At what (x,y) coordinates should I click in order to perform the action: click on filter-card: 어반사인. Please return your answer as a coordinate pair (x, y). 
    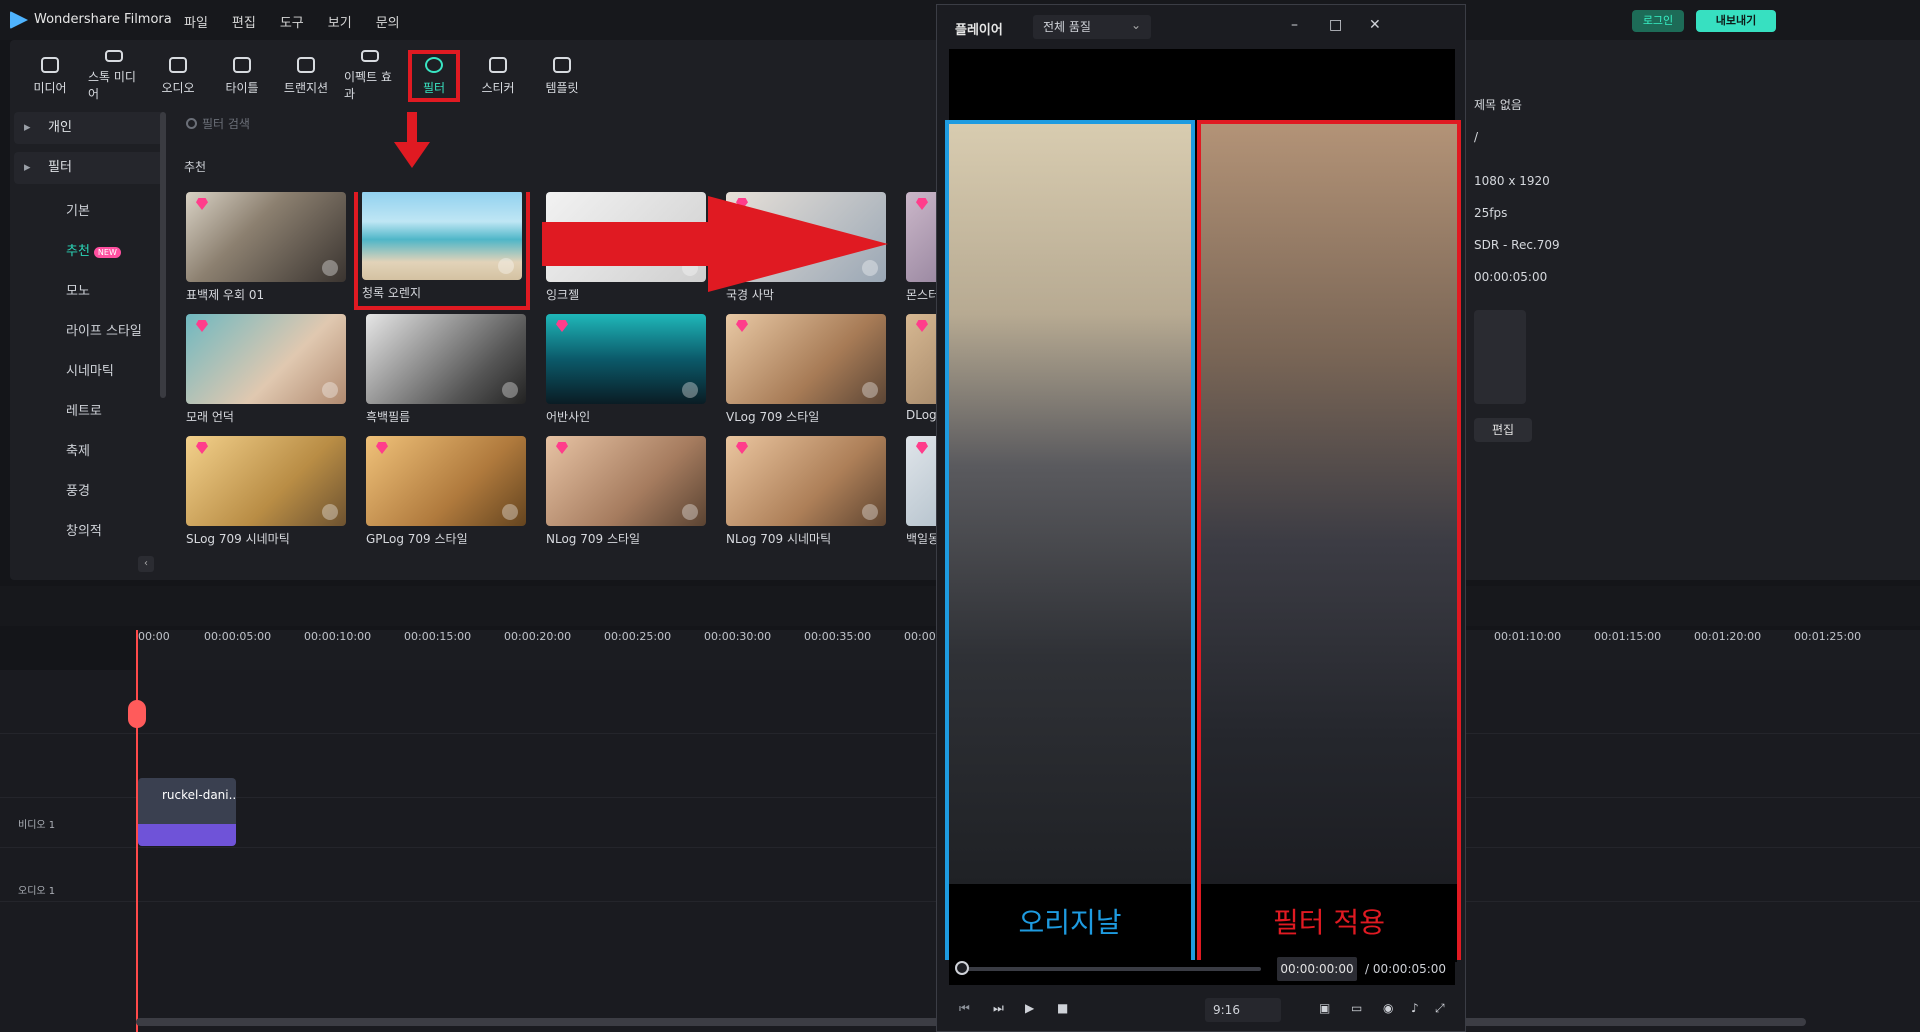
    Looking at the image, I should click on (626, 369).